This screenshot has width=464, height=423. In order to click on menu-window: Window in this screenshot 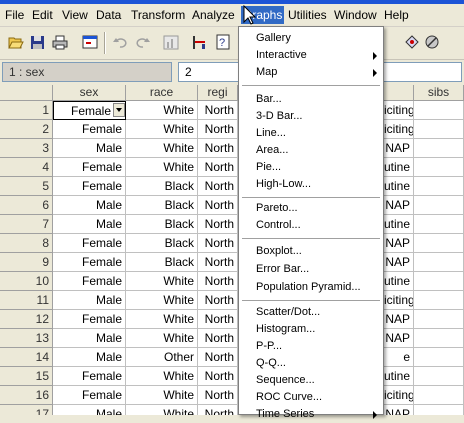, I will do `click(355, 15)`.